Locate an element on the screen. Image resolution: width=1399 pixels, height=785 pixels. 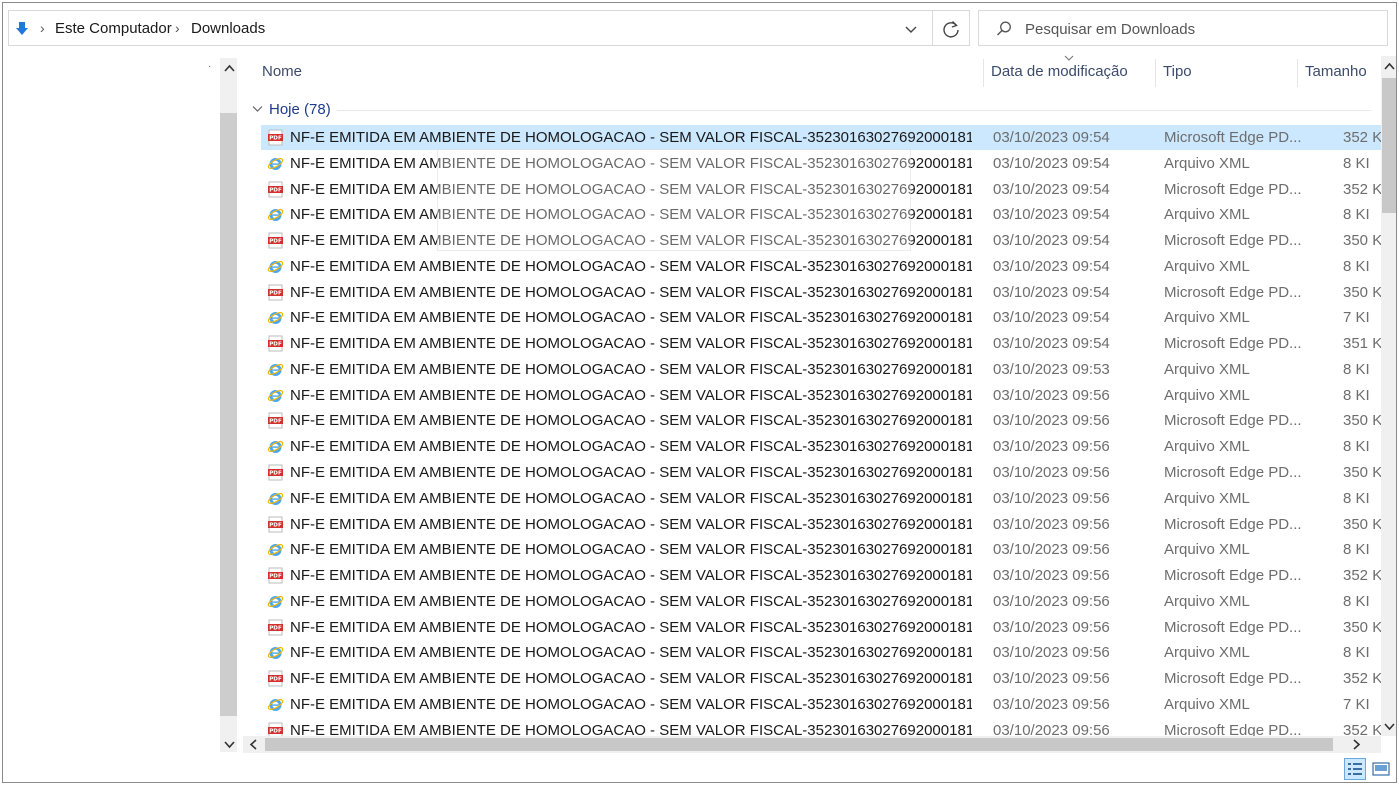
column-header-date: Data de modificação is located at coordinates (1059, 71).